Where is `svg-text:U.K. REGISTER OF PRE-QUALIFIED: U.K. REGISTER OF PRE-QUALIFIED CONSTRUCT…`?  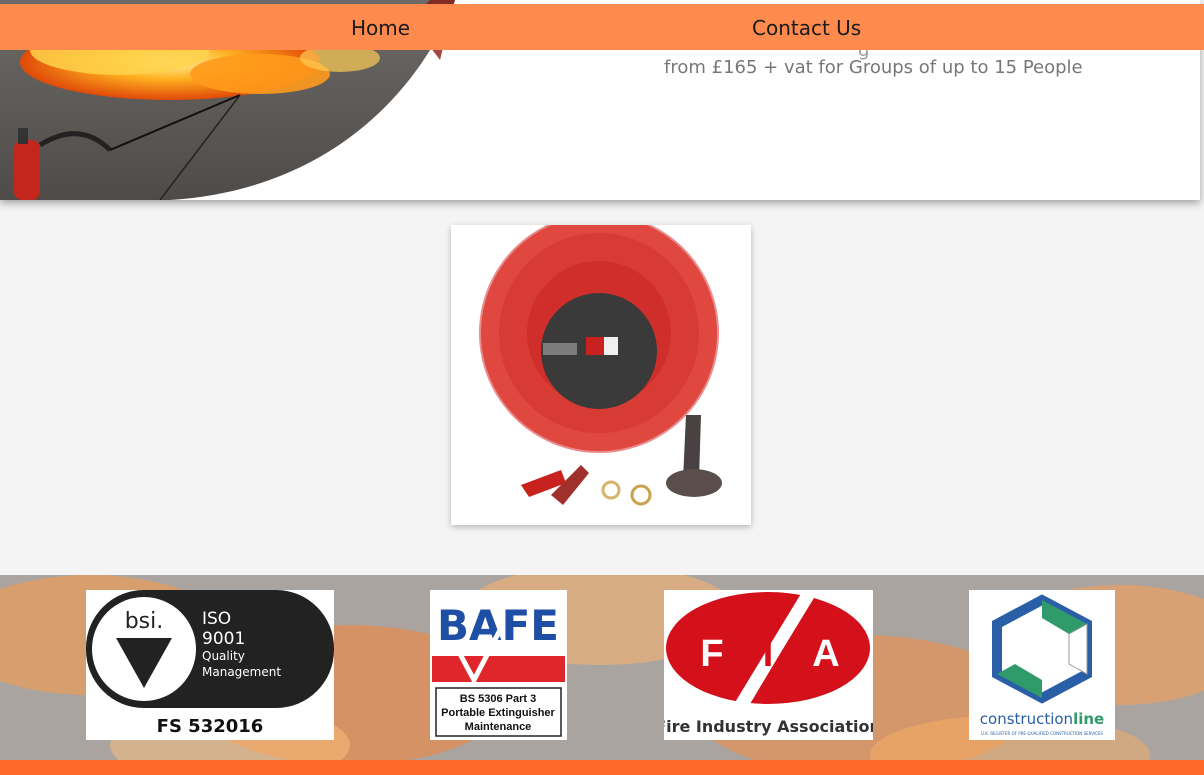
svg-text:U.K. REGISTER OF PRE-QUALIFIED: U.K. REGISTER OF PRE-QUALIFIED CONSTRUCT… is located at coordinates (1042, 733).